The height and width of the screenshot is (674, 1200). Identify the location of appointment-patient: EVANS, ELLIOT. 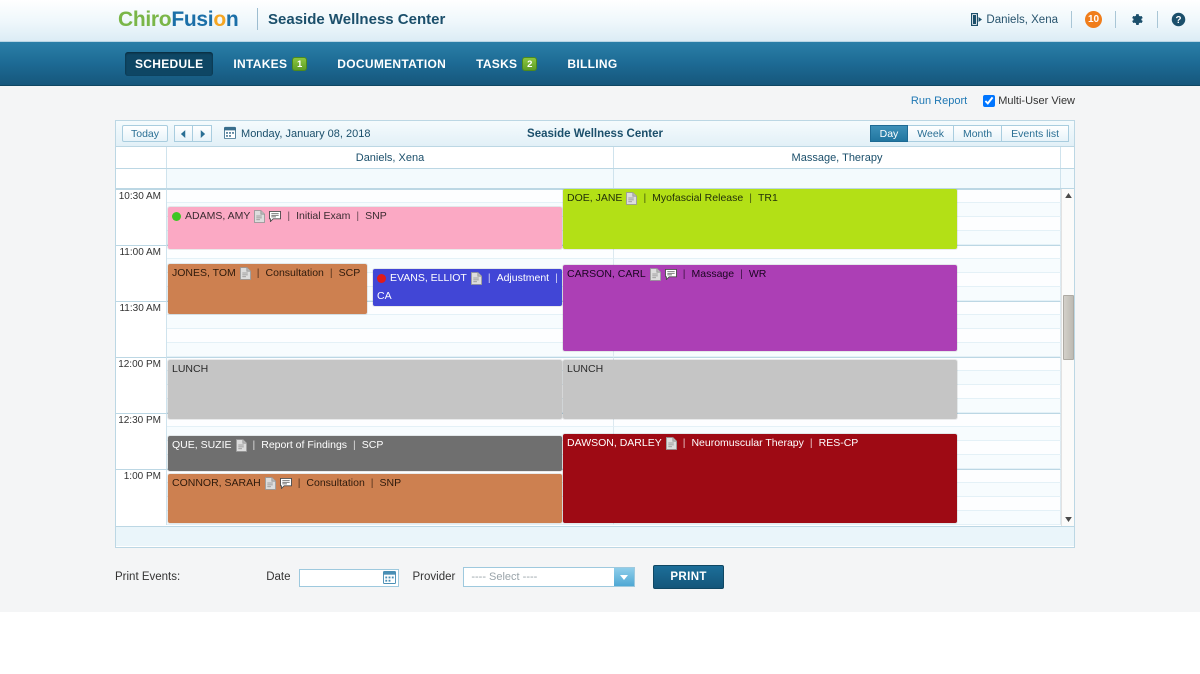
(428, 278).